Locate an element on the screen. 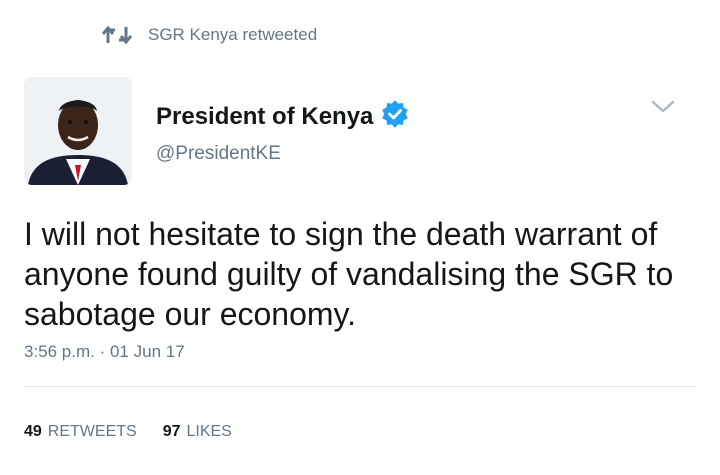  retweet-context: SGR Kenya retweeted is located at coordinates (209, 35).